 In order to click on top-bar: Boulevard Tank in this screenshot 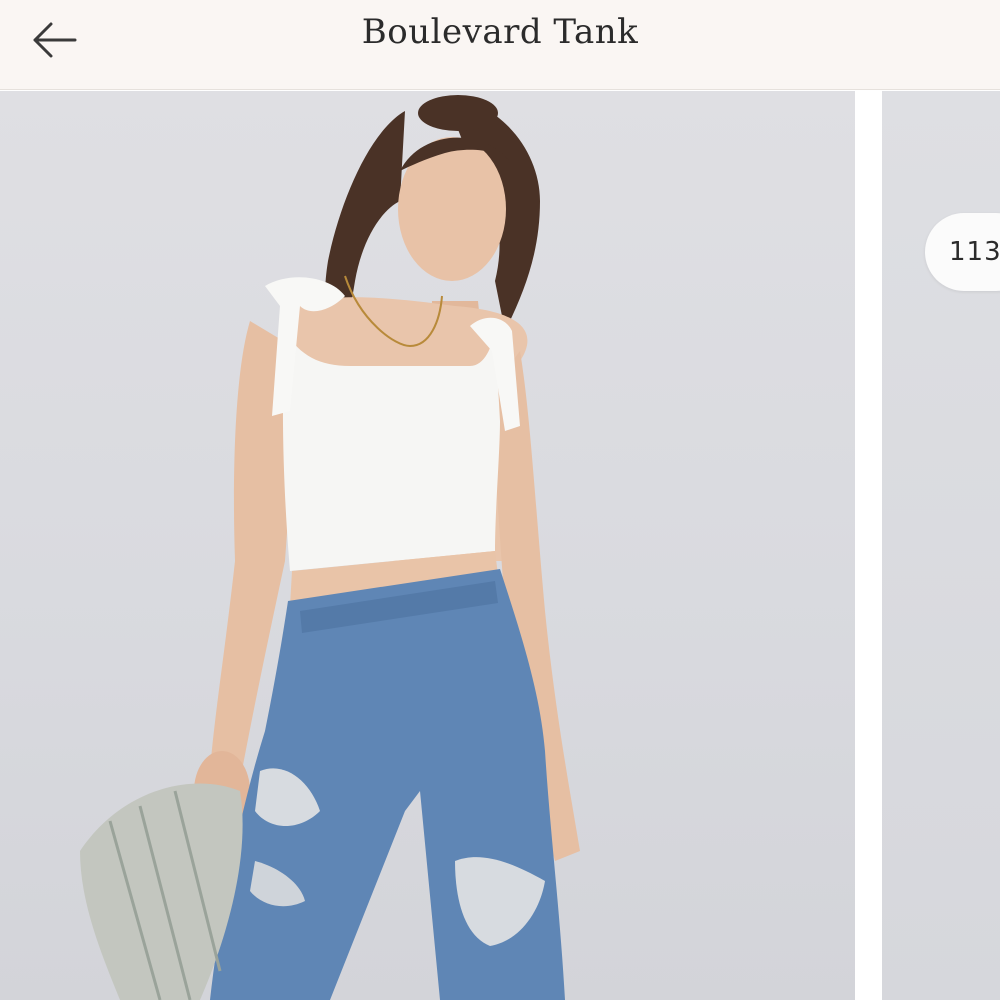, I will do `click(500, 45)`.